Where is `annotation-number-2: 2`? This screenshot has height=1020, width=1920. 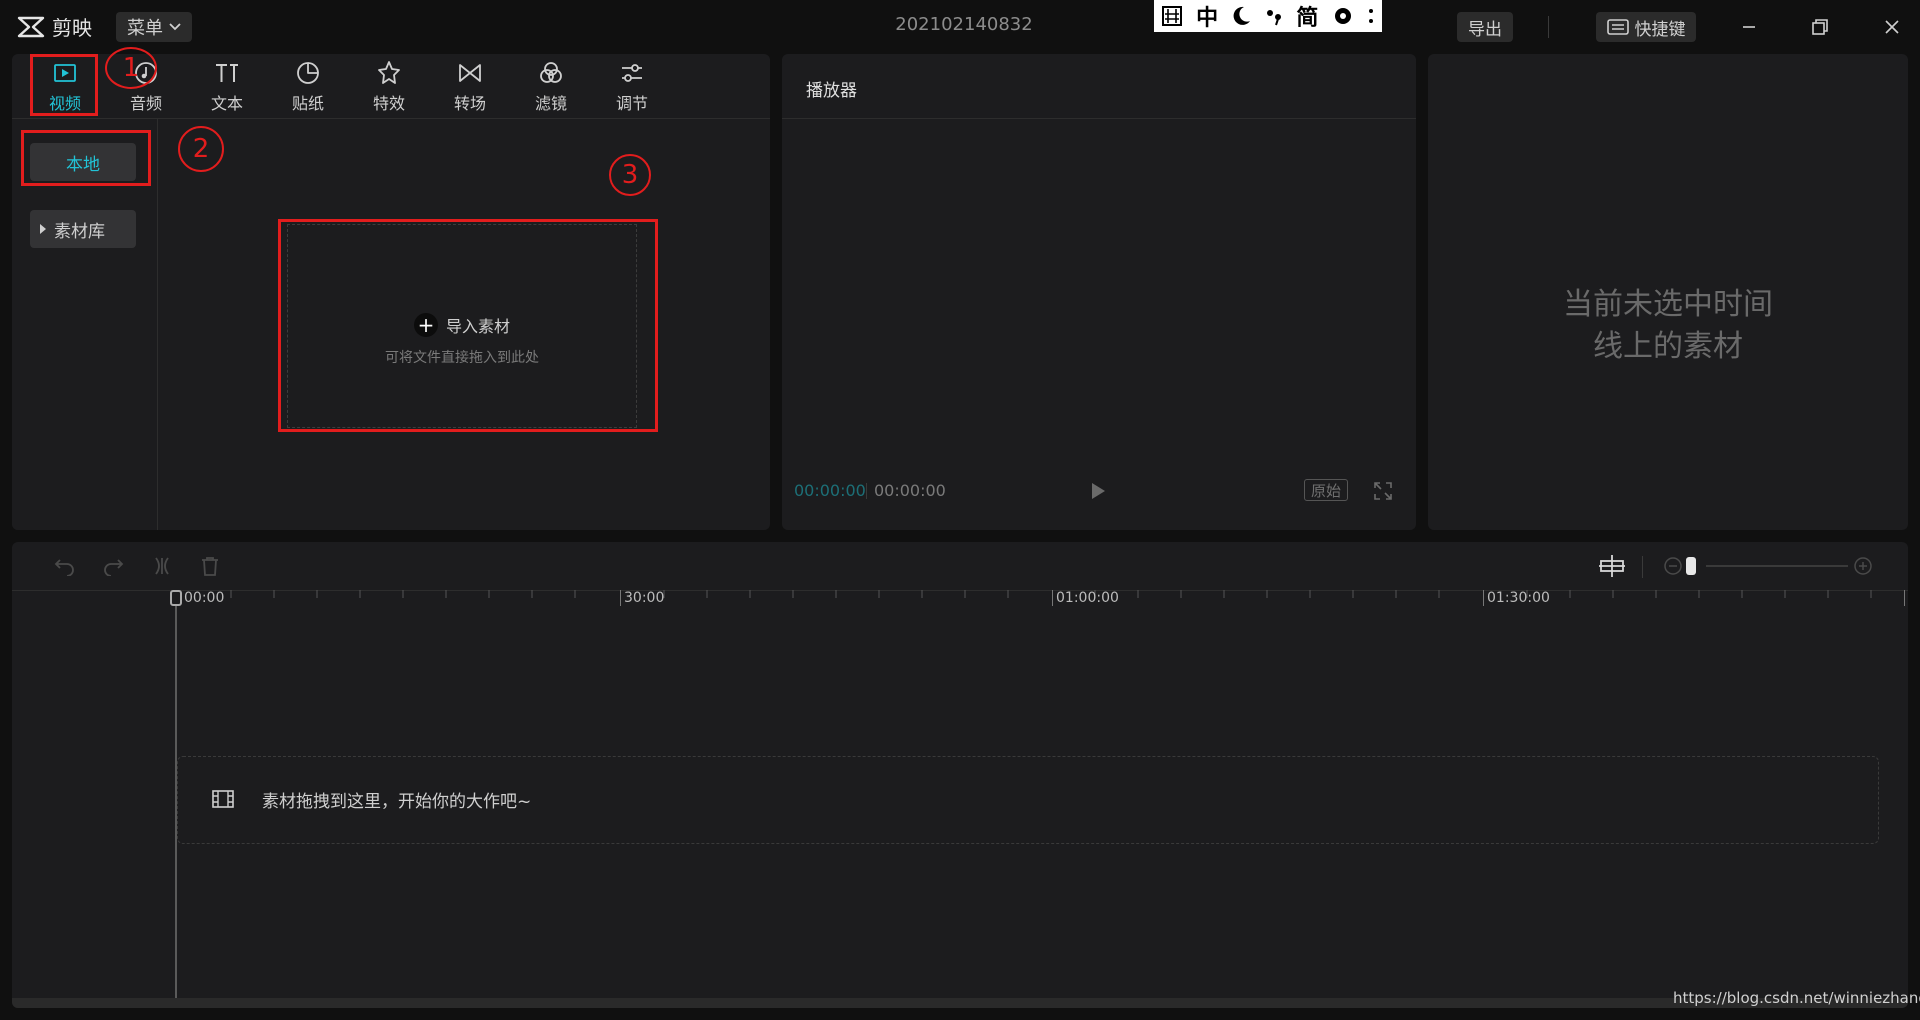
annotation-number-2: 2 is located at coordinates (201, 149).